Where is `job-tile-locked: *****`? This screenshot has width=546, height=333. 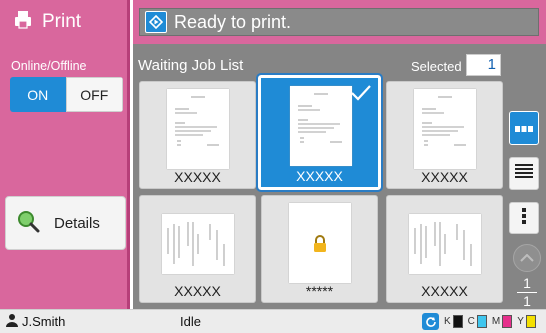
job-tile-locked: ***** is located at coordinates (319, 249).